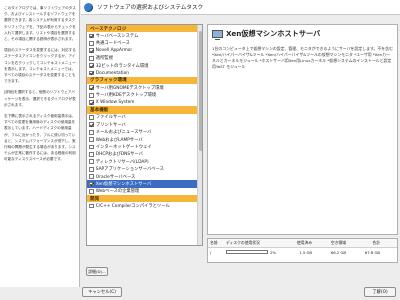 This screenshot has width=400, height=300. Describe the element at coordinates (217, 35) in the screenshot. I see `virtual-machine-icon` at that location.